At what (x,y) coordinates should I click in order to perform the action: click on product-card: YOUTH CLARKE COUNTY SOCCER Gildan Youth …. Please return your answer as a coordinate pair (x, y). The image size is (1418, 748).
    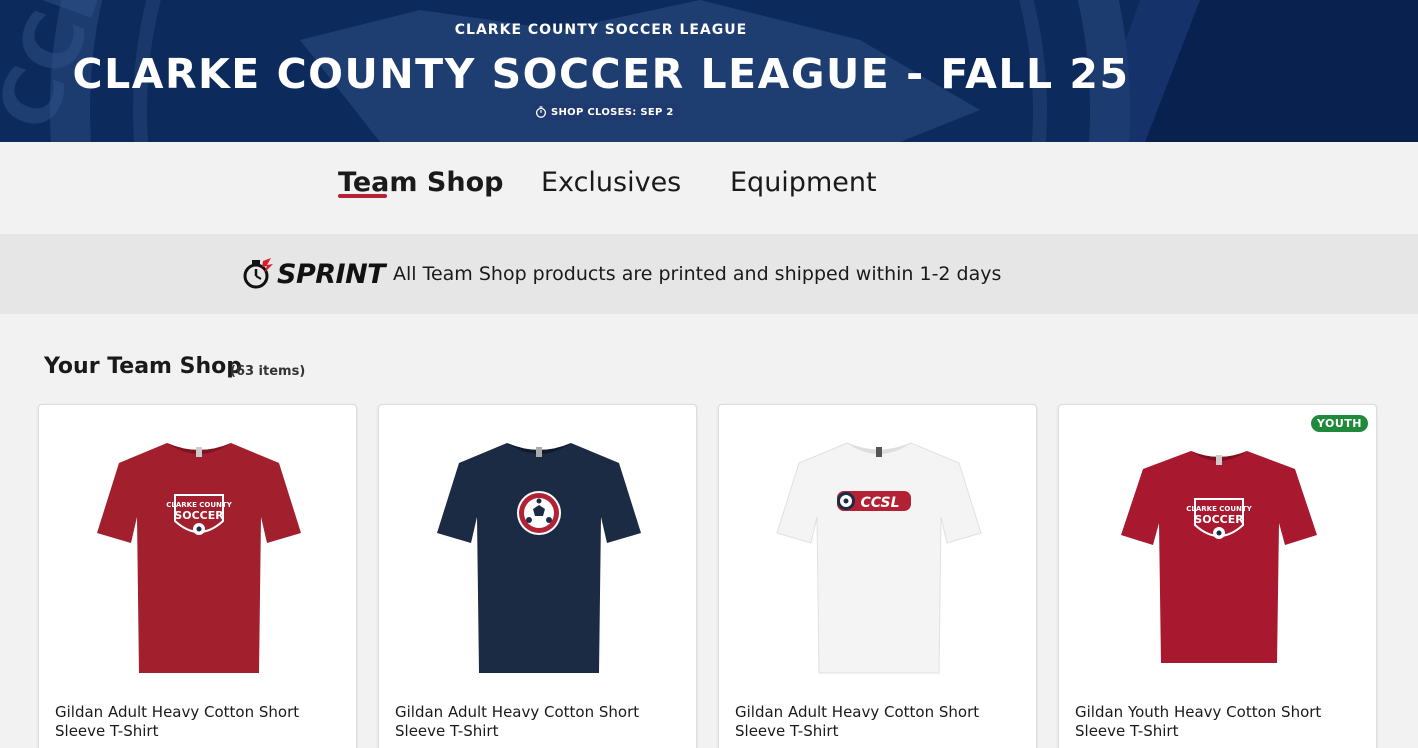
    Looking at the image, I should click on (1217, 576).